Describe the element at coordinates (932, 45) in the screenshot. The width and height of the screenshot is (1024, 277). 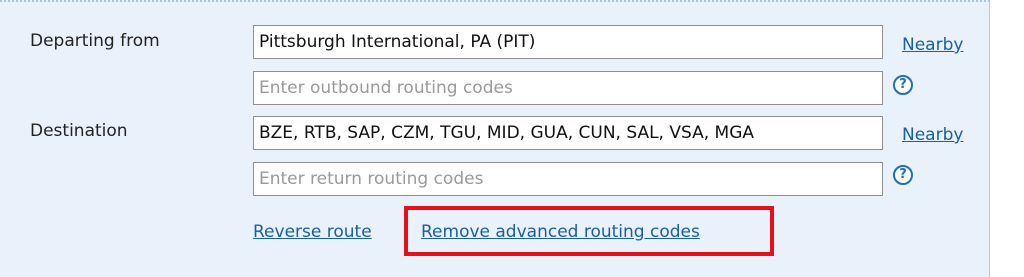
I see `departing-nearby-link: Nearby` at that location.